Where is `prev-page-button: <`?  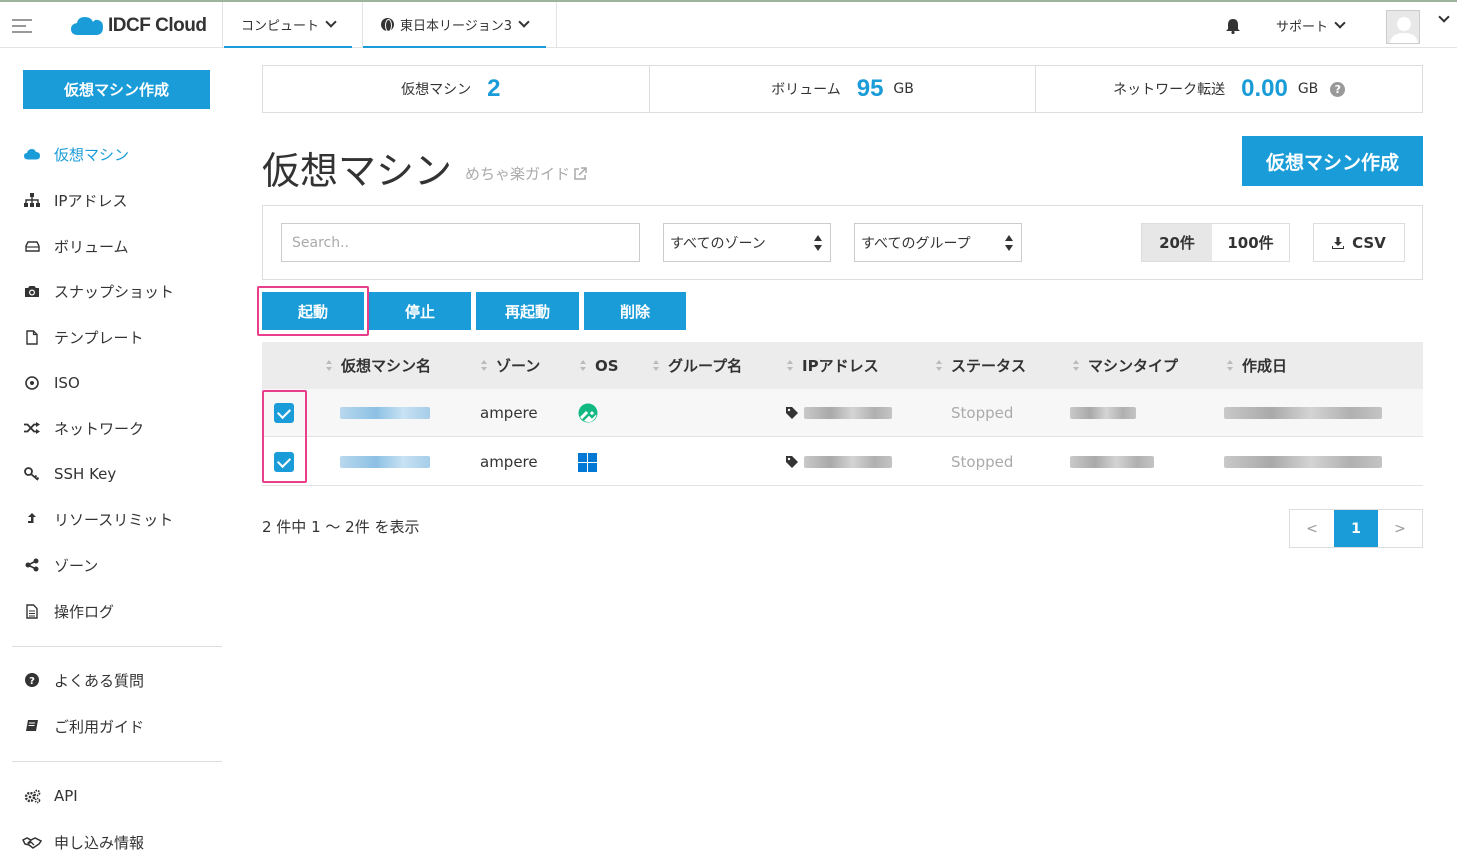 prev-page-button: < is located at coordinates (1312, 528).